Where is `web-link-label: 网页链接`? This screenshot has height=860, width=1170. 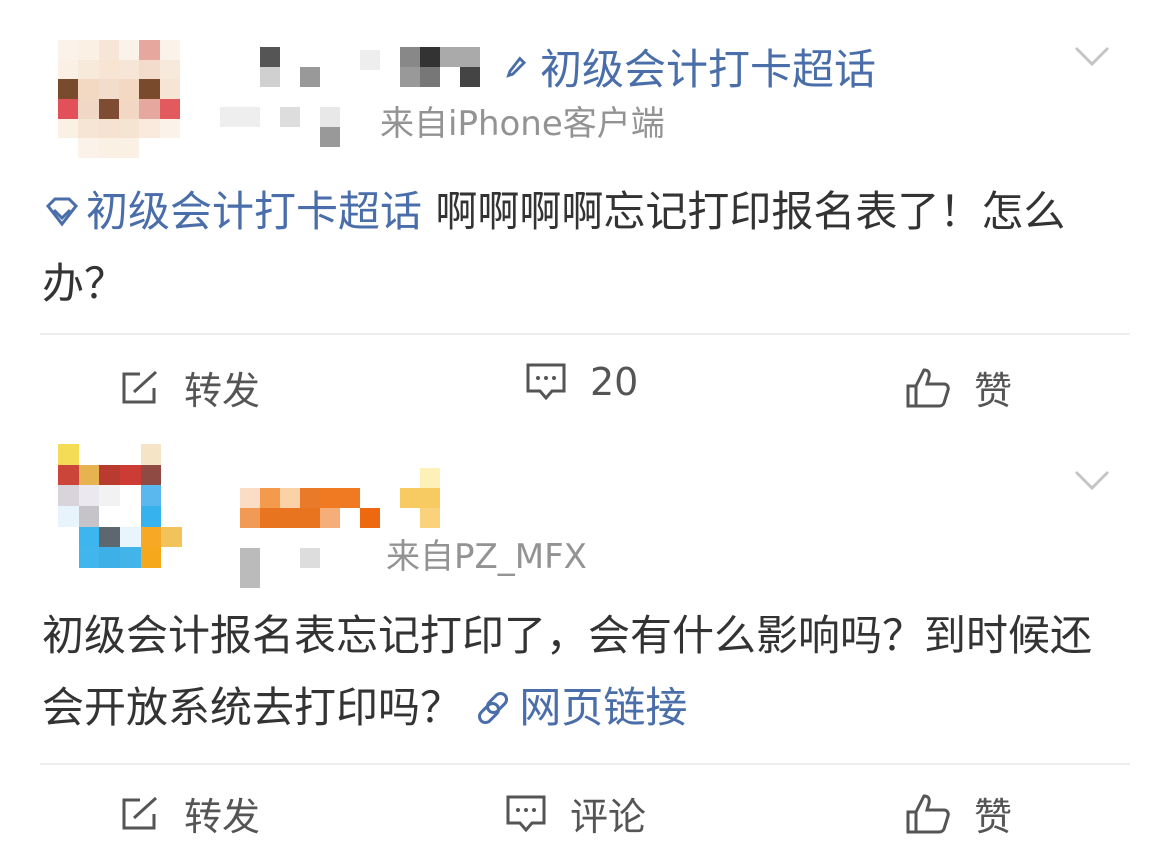
web-link-label: 网页链接 is located at coordinates (603, 707).